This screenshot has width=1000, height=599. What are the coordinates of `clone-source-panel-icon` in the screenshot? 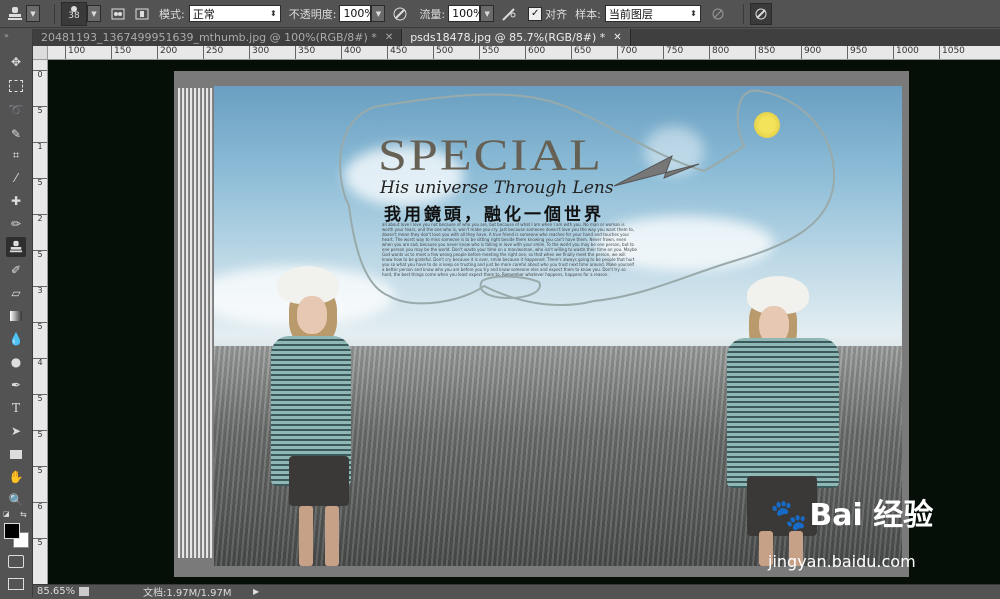 It's located at (142, 14).